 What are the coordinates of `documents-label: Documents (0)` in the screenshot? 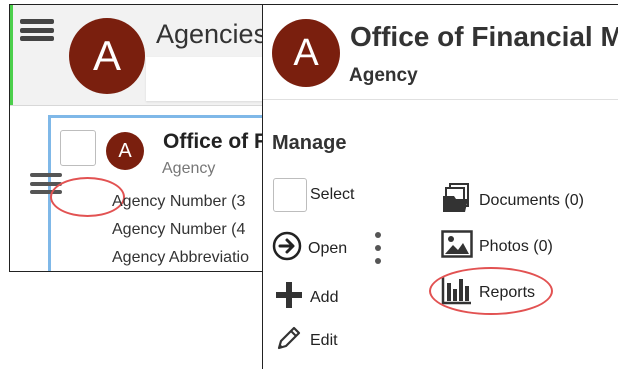 It's located at (531, 200).